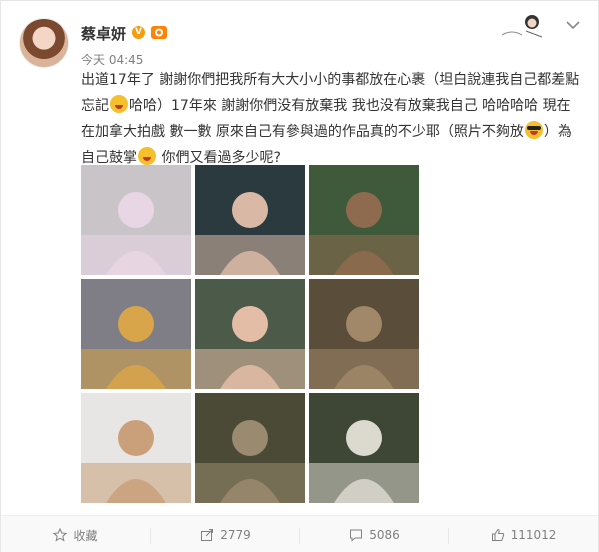  I want to click on comment-count: 5086, so click(384, 535).